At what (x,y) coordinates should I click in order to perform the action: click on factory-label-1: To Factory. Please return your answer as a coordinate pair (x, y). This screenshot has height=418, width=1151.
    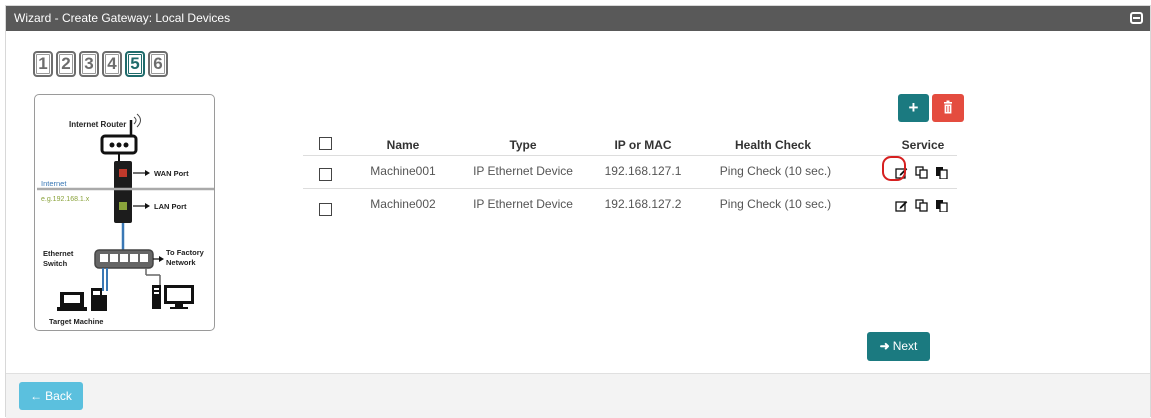
    Looking at the image, I should click on (185, 252).